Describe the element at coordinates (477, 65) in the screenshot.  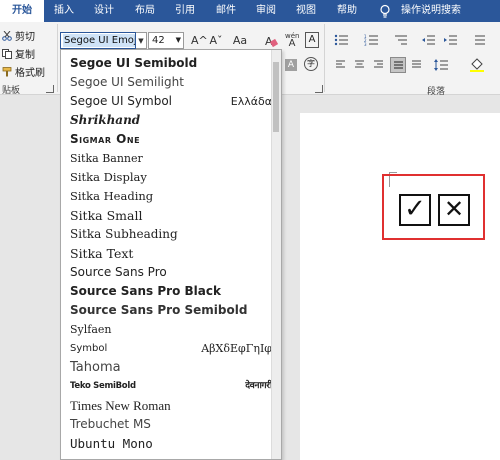
I see `shading-bucket-icon` at that location.